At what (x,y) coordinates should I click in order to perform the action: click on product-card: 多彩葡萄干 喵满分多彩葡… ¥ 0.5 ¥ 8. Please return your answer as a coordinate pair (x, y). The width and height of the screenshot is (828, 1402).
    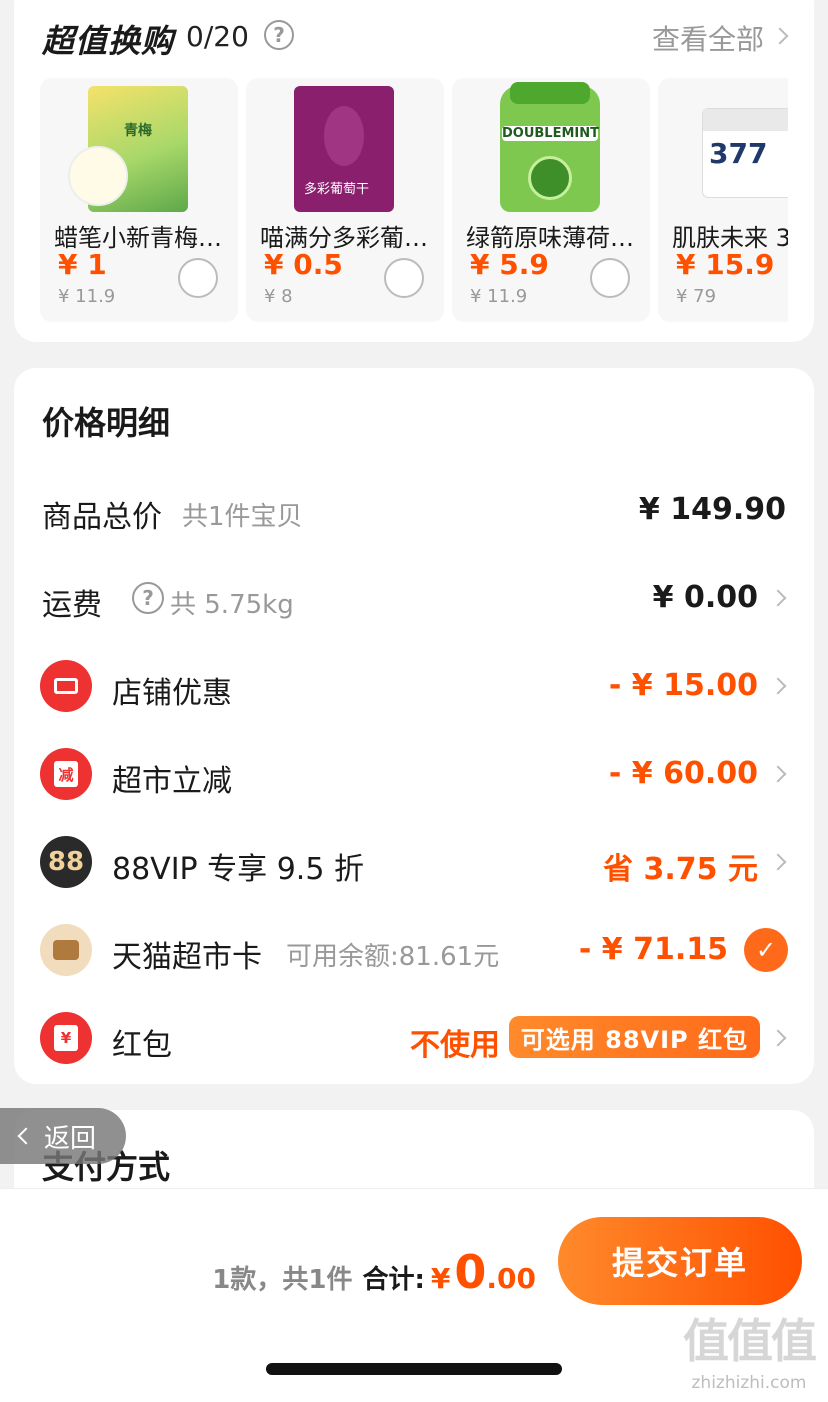
    Looking at the image, I should click on (345, 200).